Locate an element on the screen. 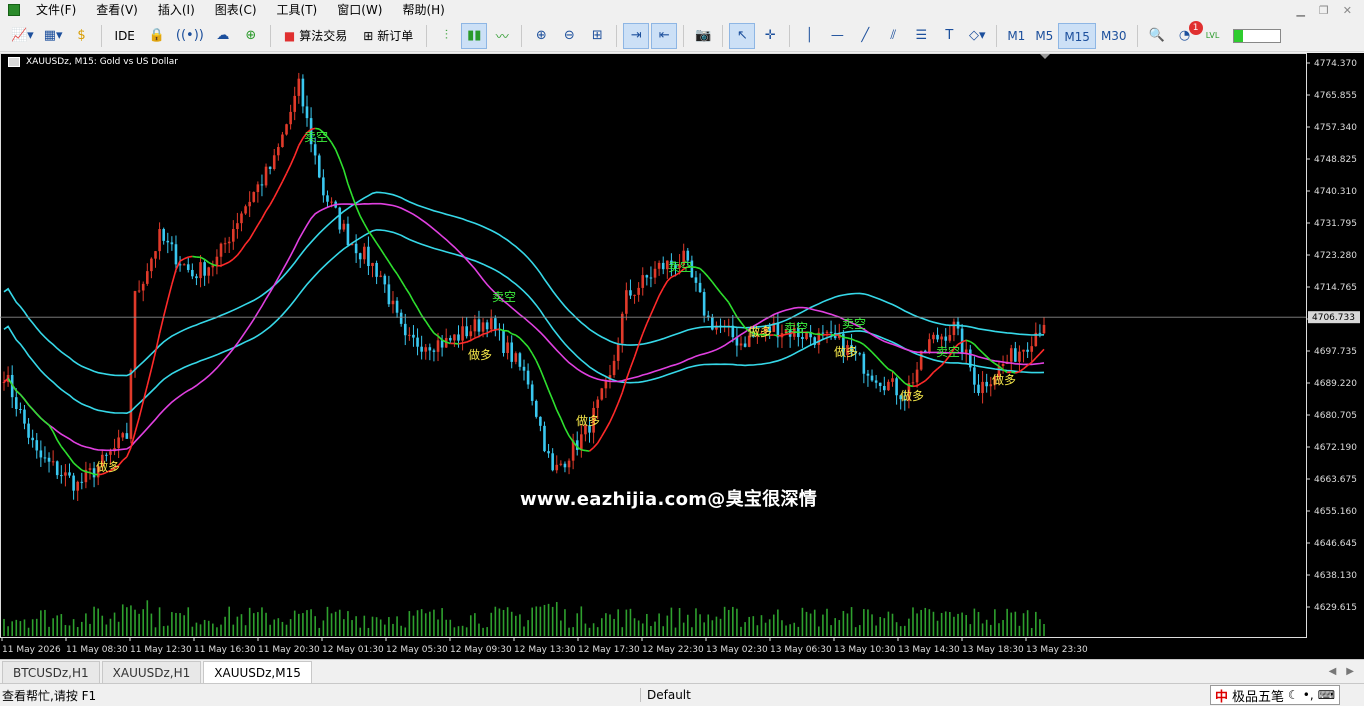 The image size is (1364, 706). lock-icon: 🔒 is located at coordinates (157, 36).